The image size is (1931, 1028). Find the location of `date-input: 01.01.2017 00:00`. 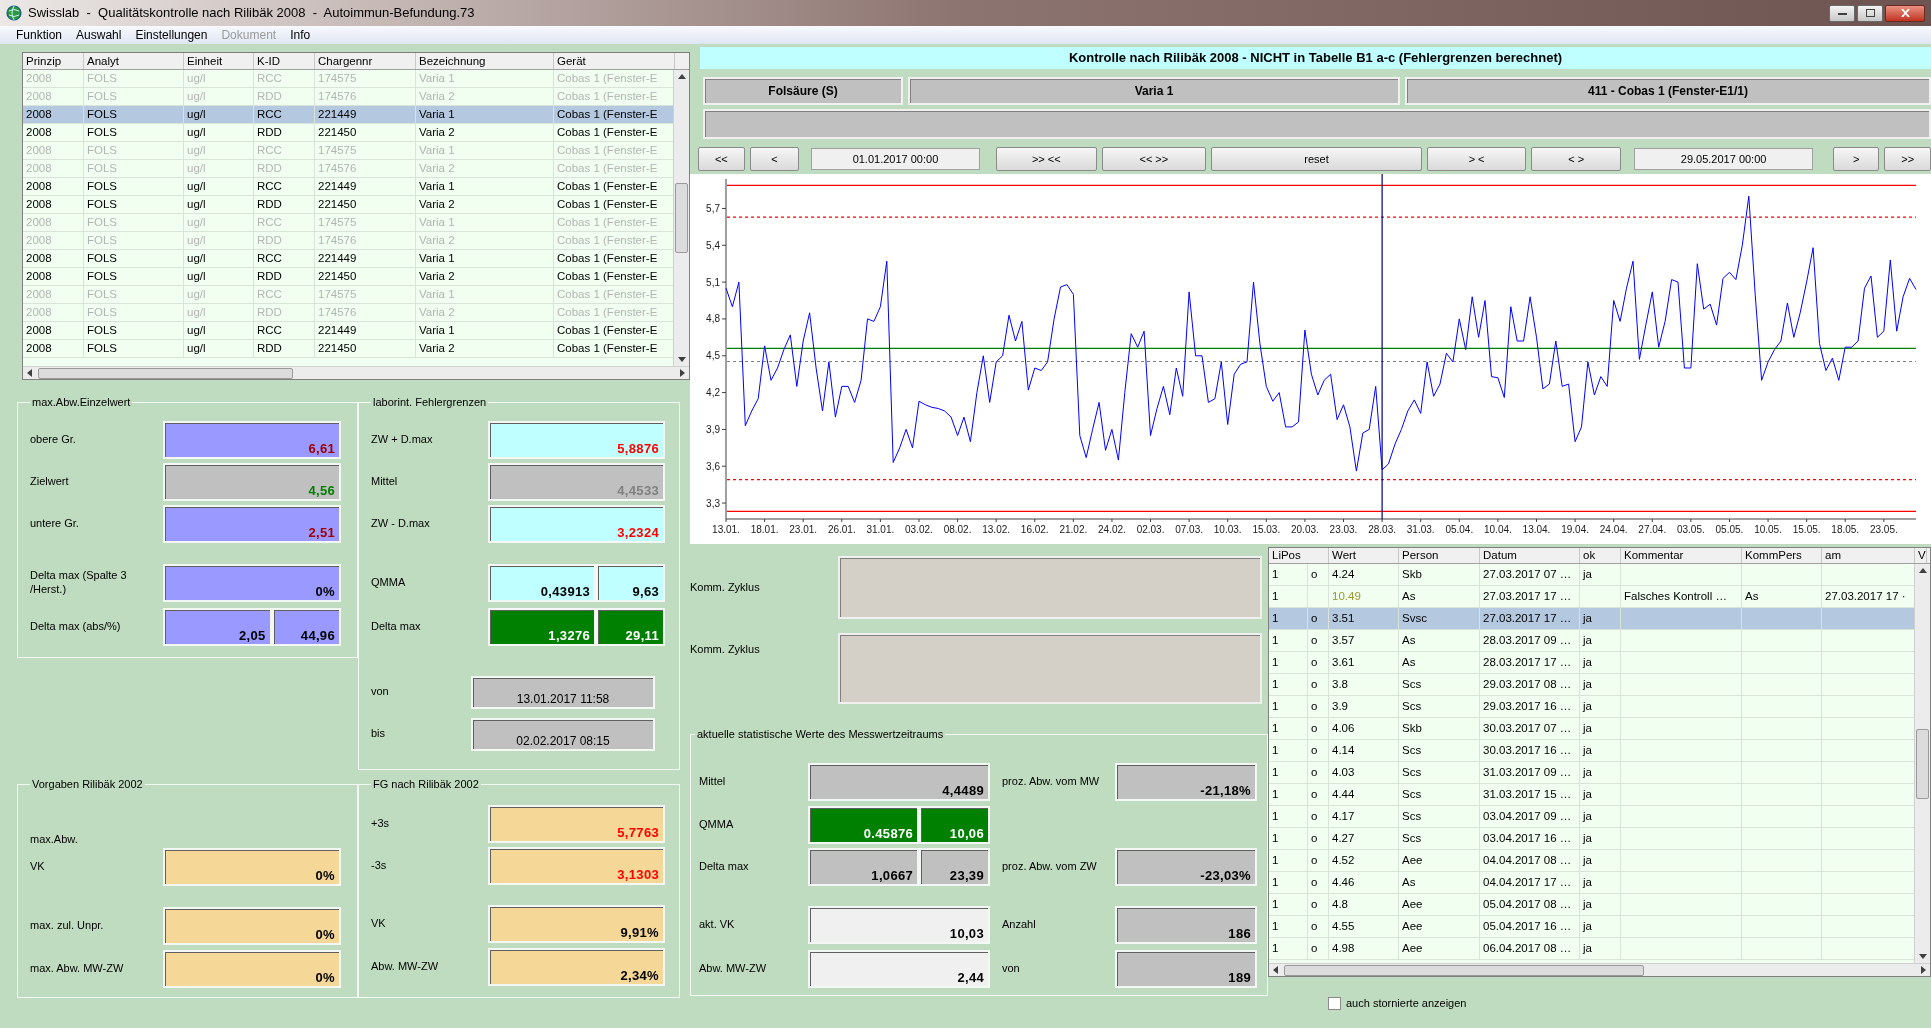

date-input: 01.01.2017 00:00 is located at coordinates (895, 159).